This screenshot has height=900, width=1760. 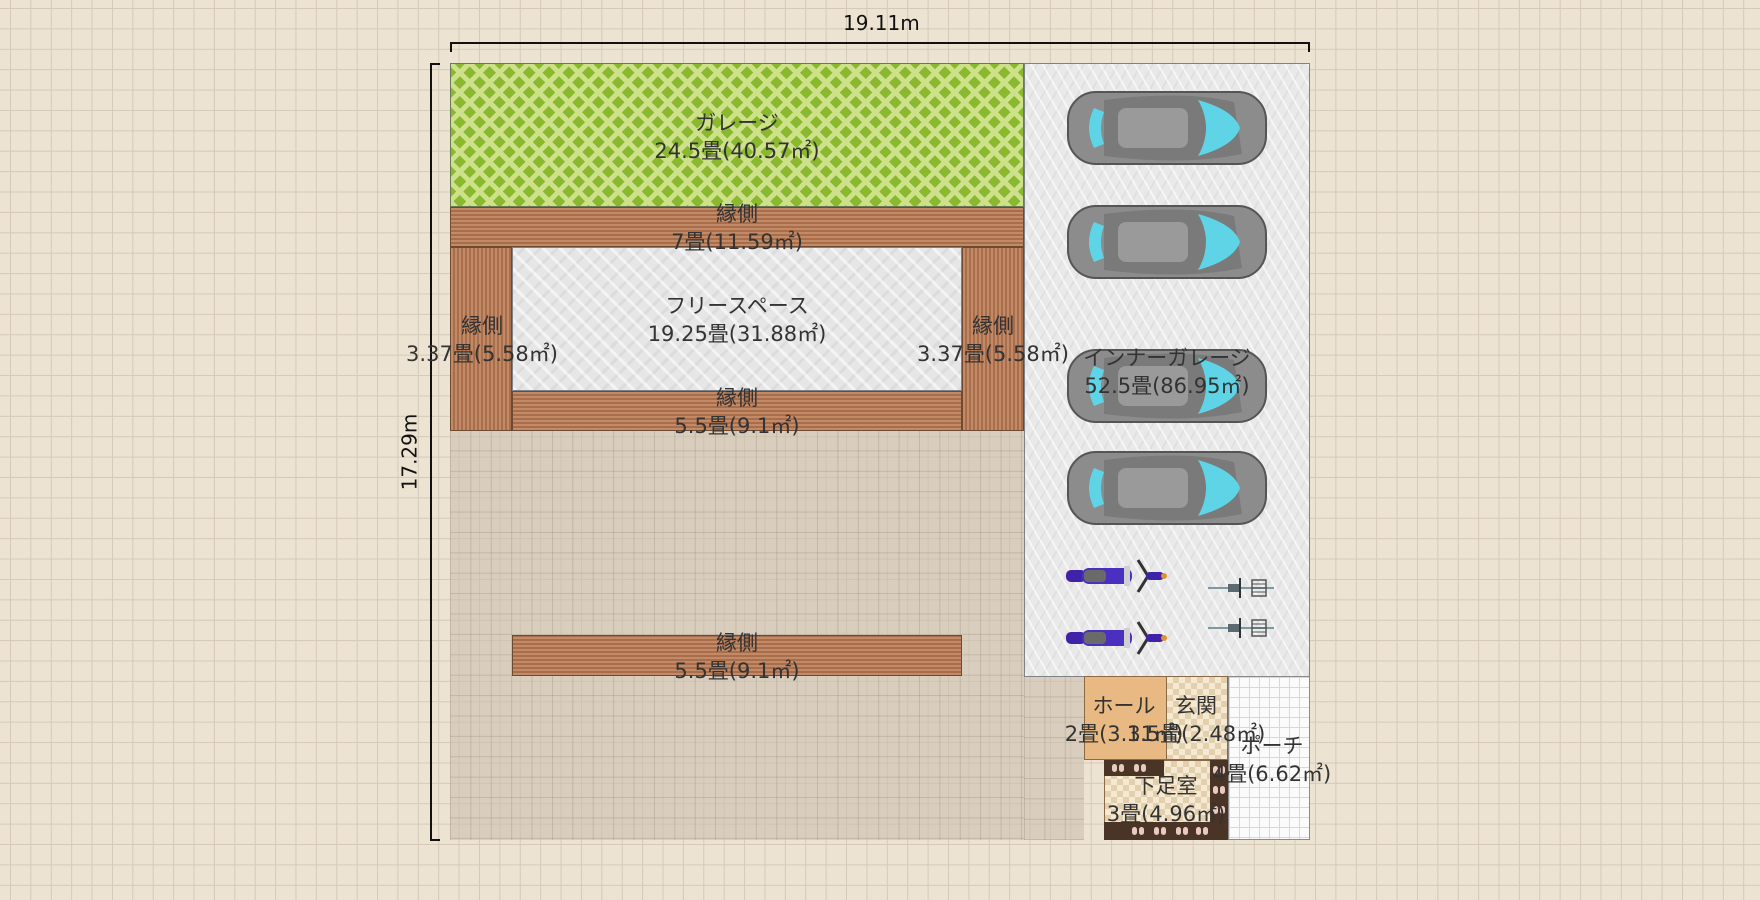 What do you see at coordinates (993, 339) in the screenshot?
I see `engawa-right-room` at bounding box center [993, 339].